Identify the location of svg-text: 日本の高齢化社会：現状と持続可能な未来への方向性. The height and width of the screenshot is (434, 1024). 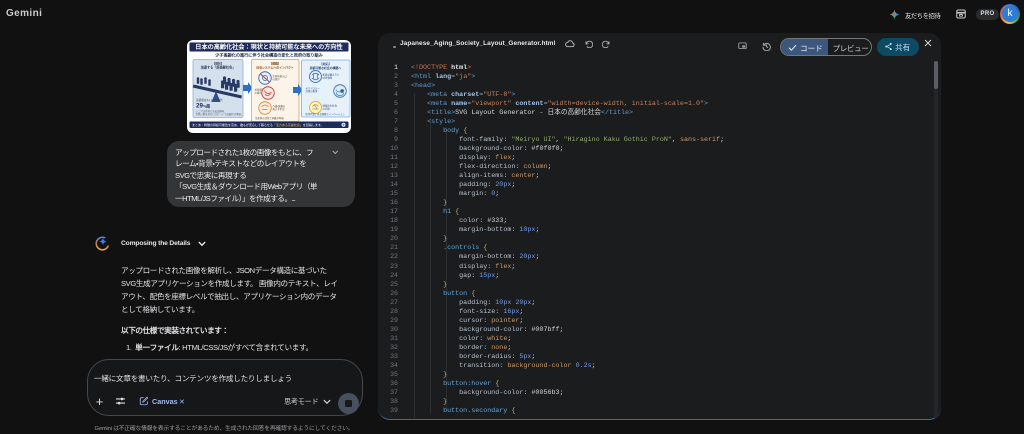
(268, 47).